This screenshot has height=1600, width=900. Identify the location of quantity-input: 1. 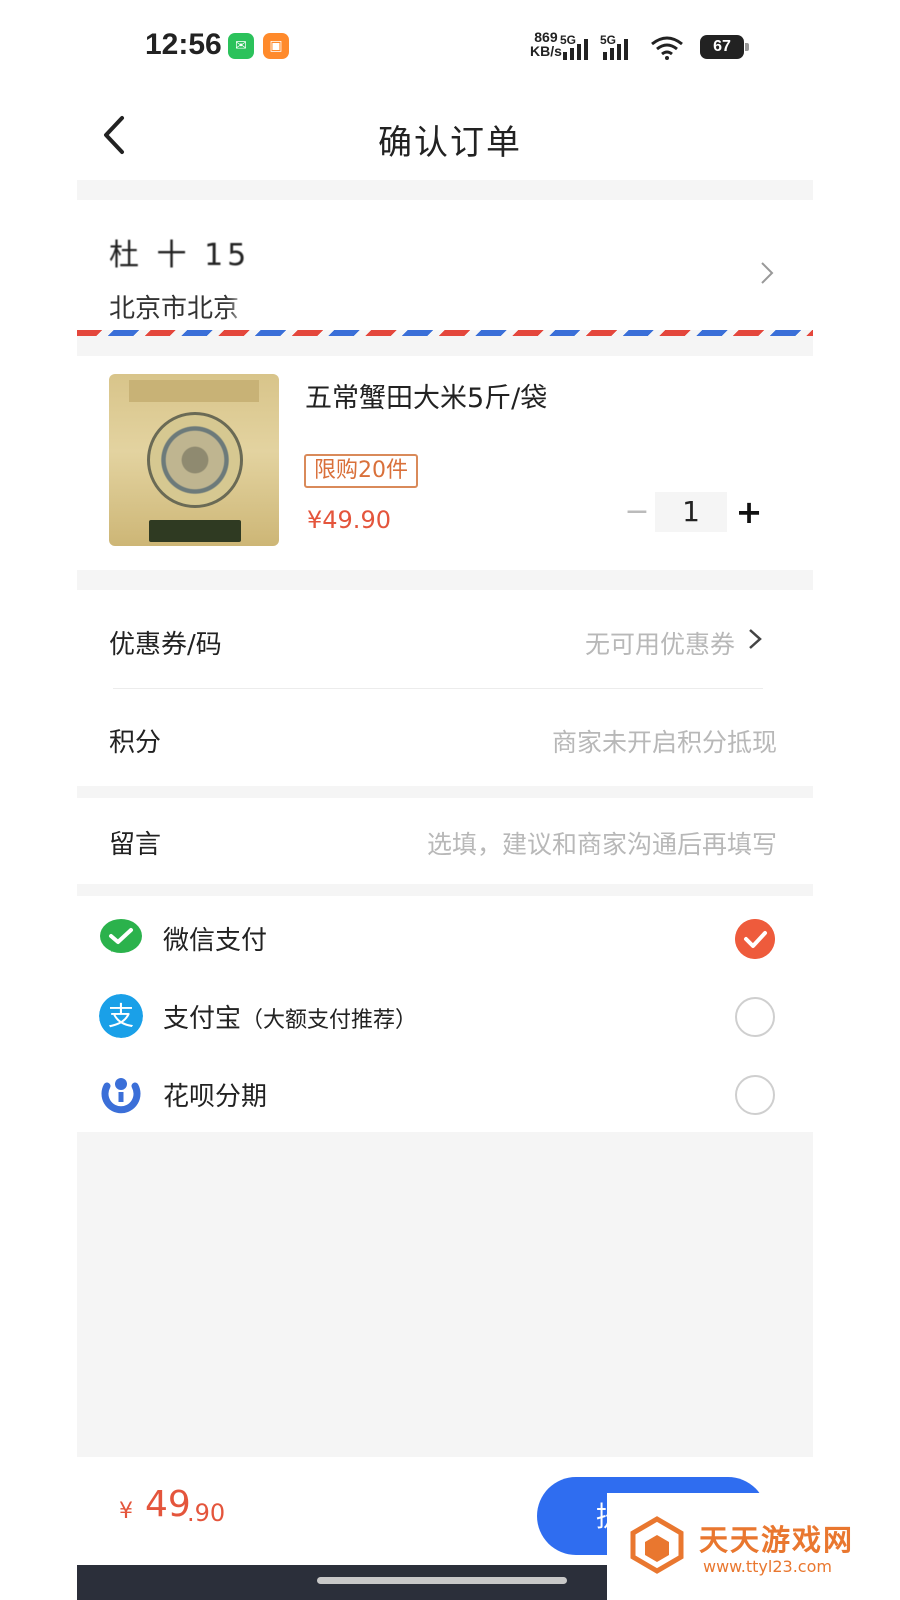
(691, 512).